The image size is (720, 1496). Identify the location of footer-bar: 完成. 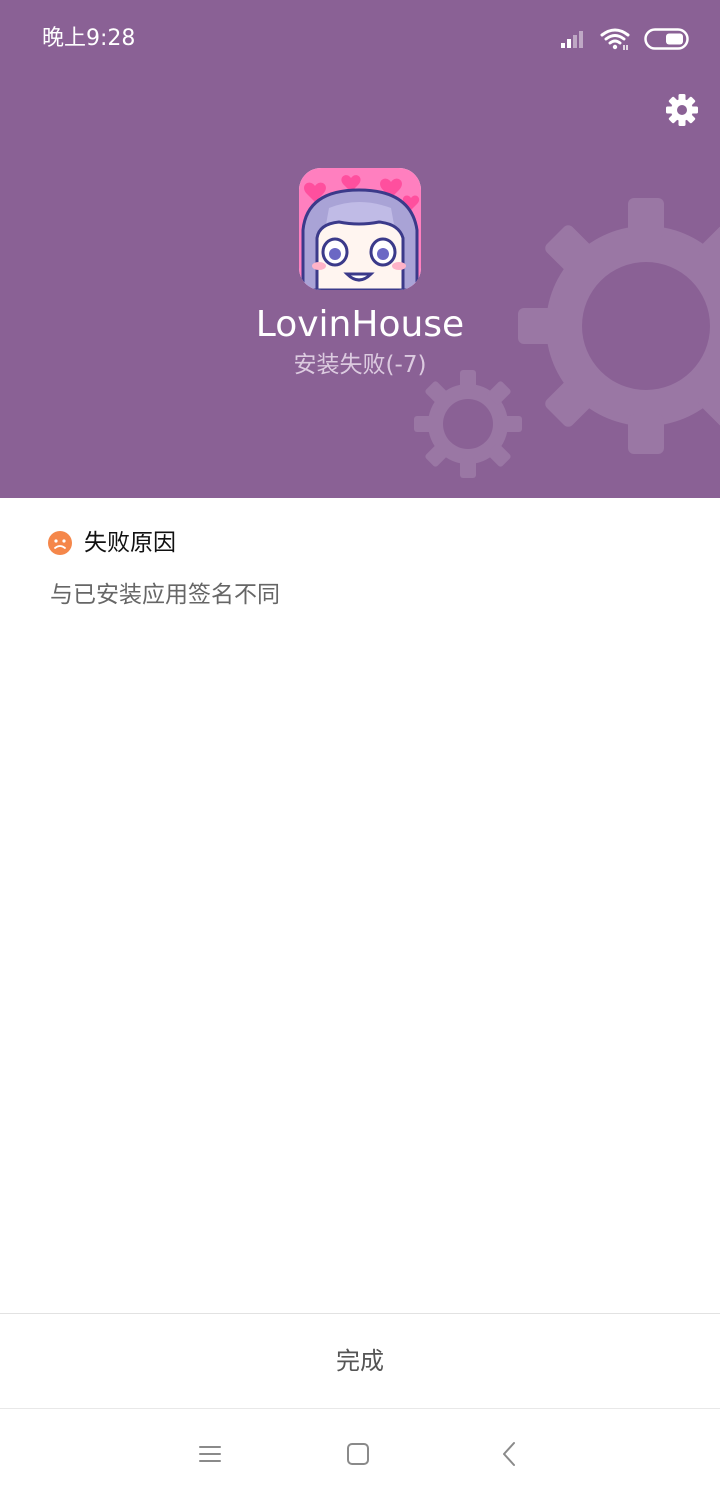
(360, 1361).